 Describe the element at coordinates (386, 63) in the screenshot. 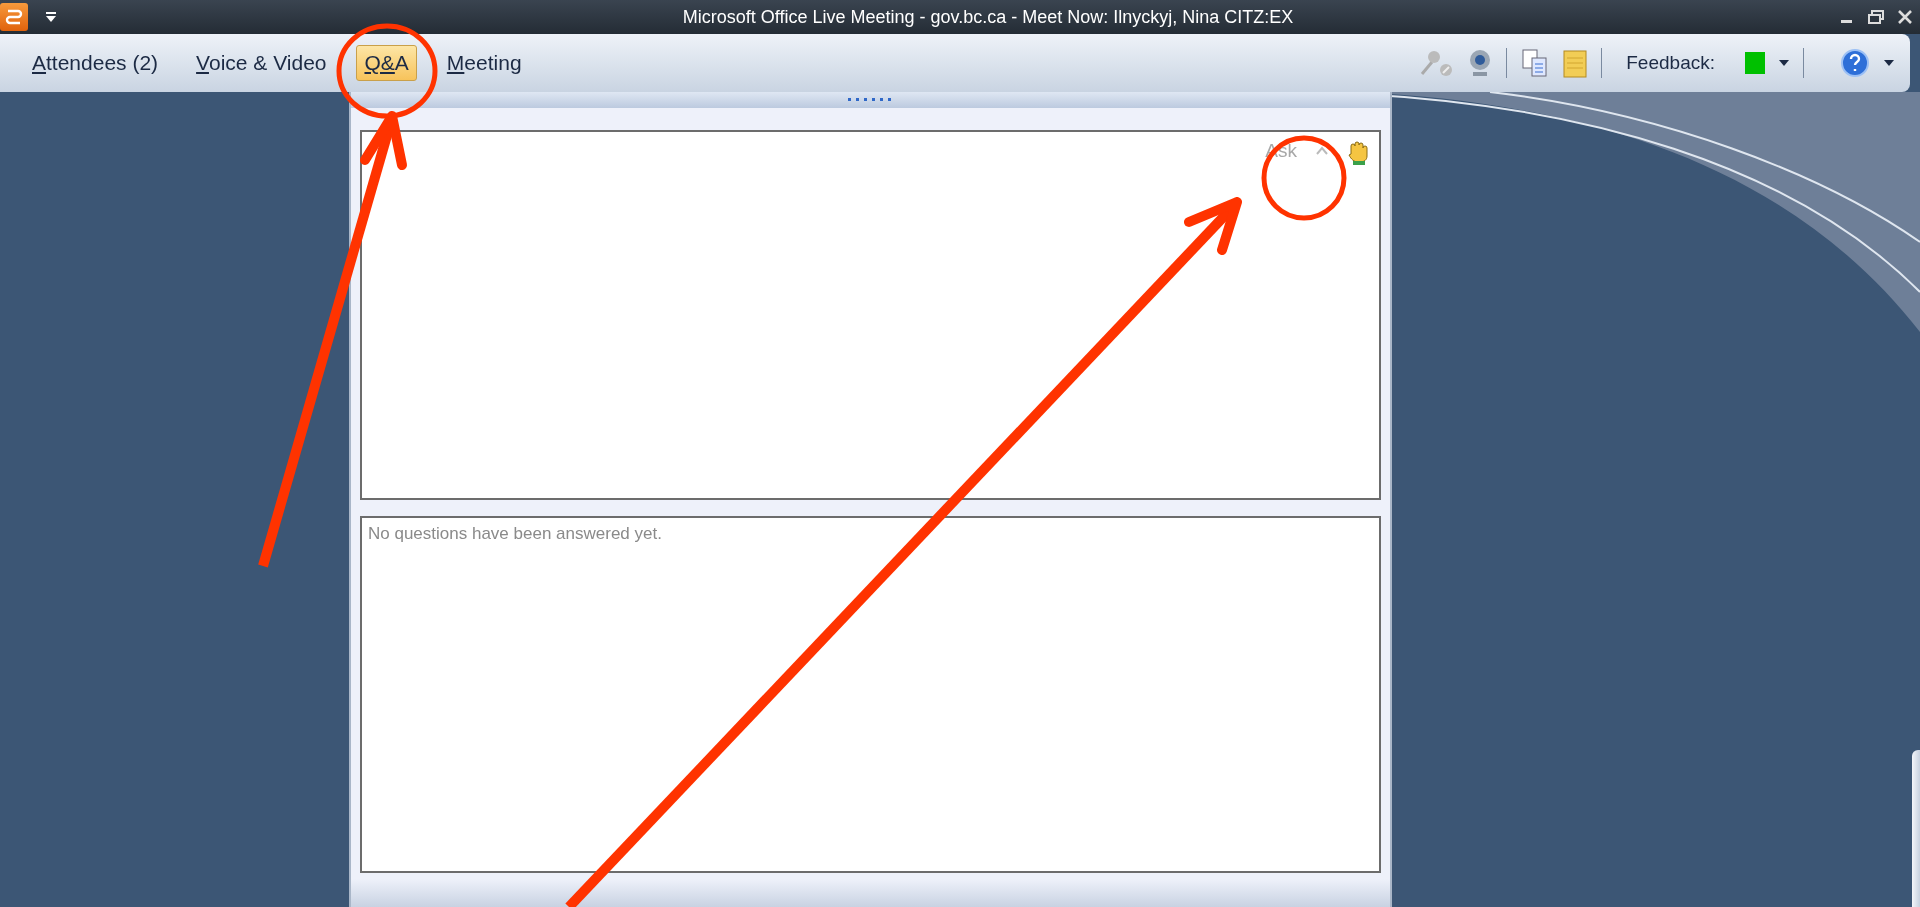

I see `menu-tab: Q&A` at that location.